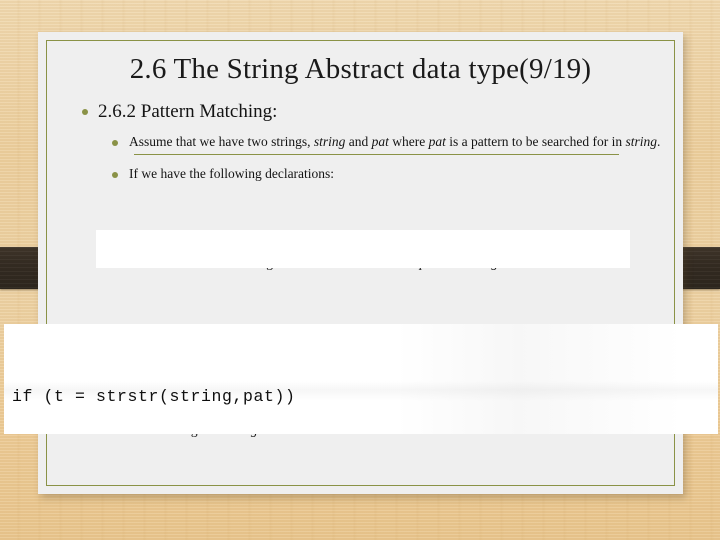  I want to click on code-line: if (t = strstr(string,pat)), so click(154, 396).